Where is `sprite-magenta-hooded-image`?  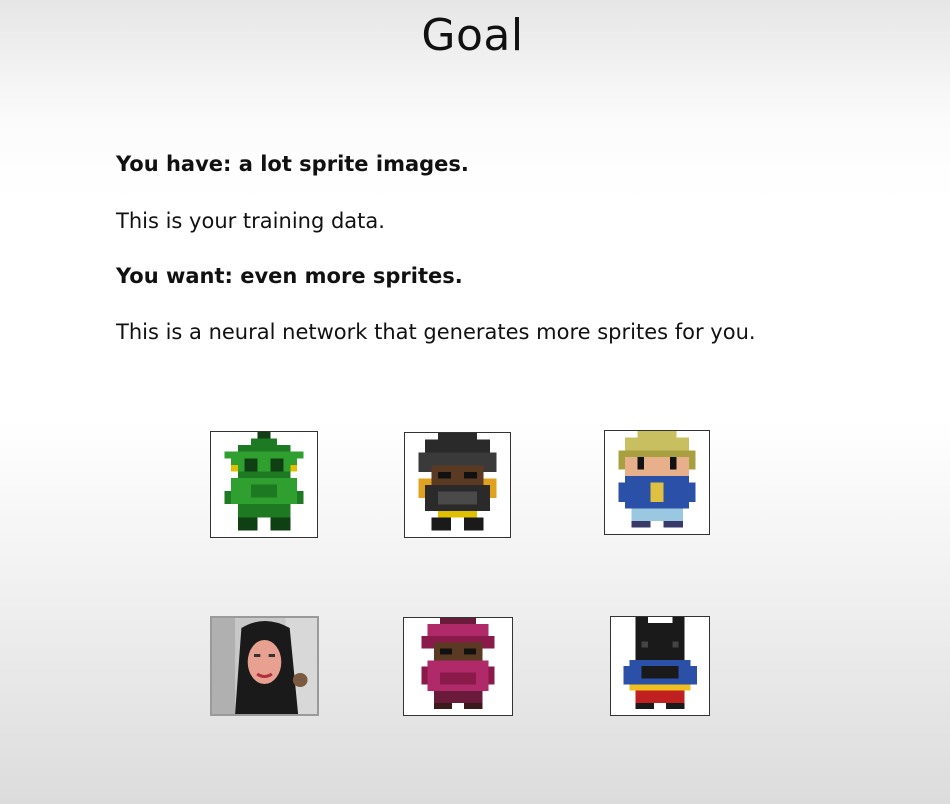
sprite-magenta-hooded-image is located at coordinates (458, 663).